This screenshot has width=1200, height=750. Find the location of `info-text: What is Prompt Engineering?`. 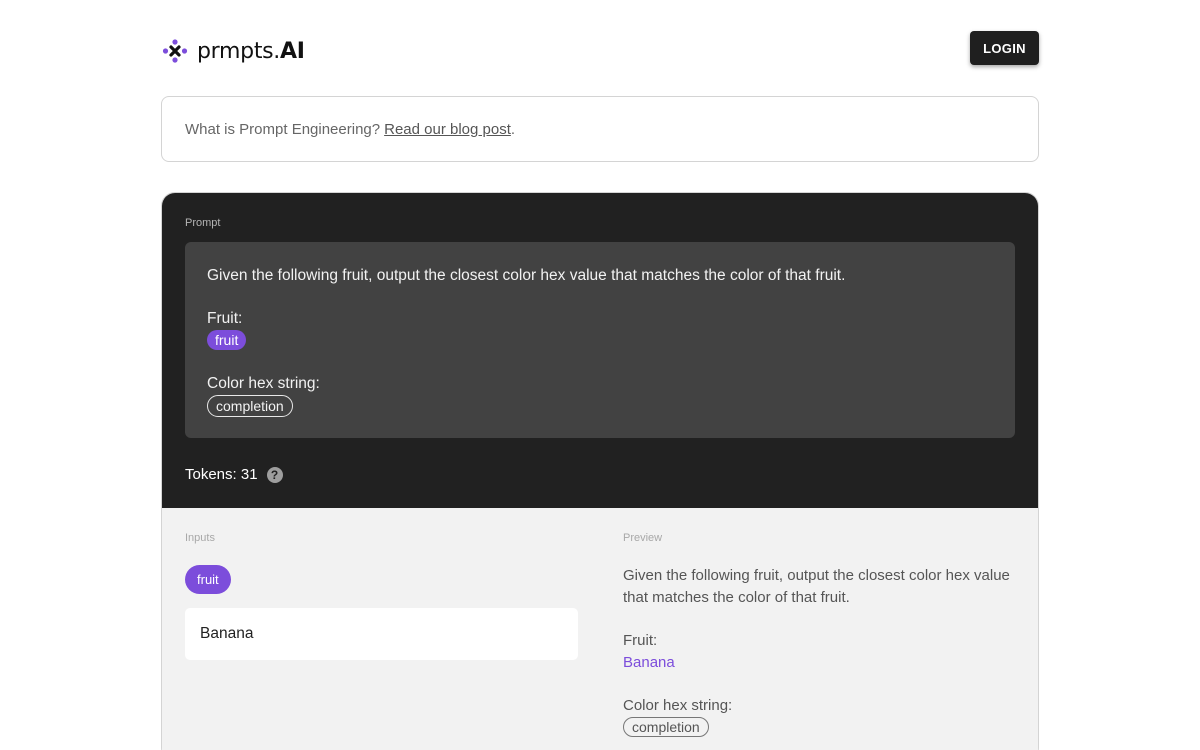

info-text: What is Prompt Engineering? is located at coordinates (283, 129).